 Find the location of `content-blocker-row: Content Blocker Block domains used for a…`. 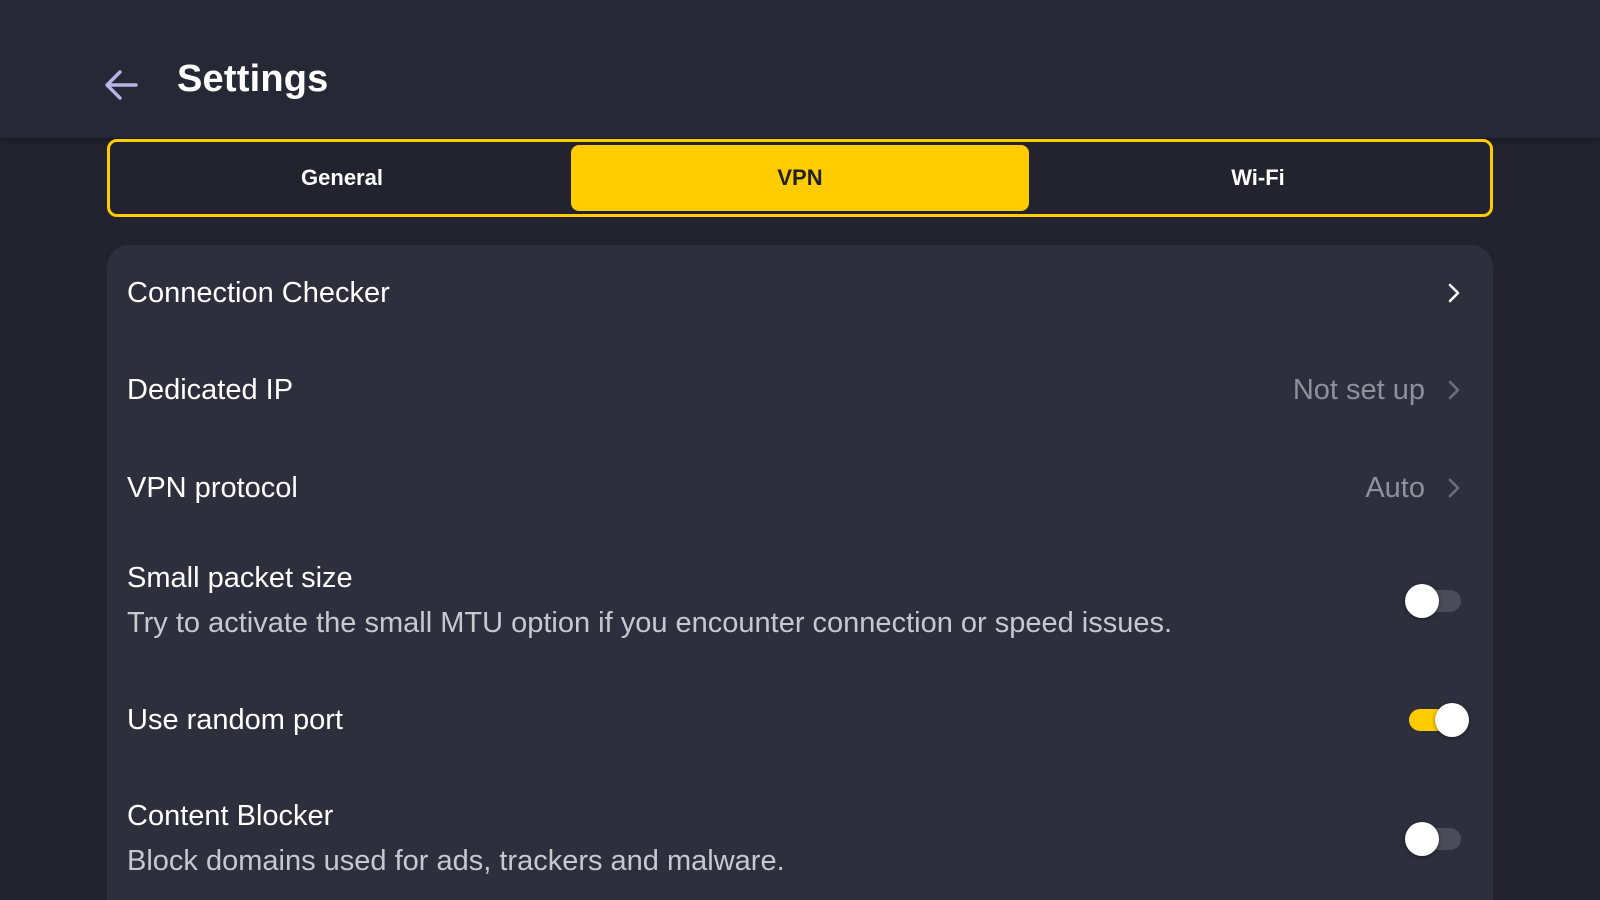

content-blocker-row: Content Blocker Block domains used for a… is located at coordinates (800, 837).